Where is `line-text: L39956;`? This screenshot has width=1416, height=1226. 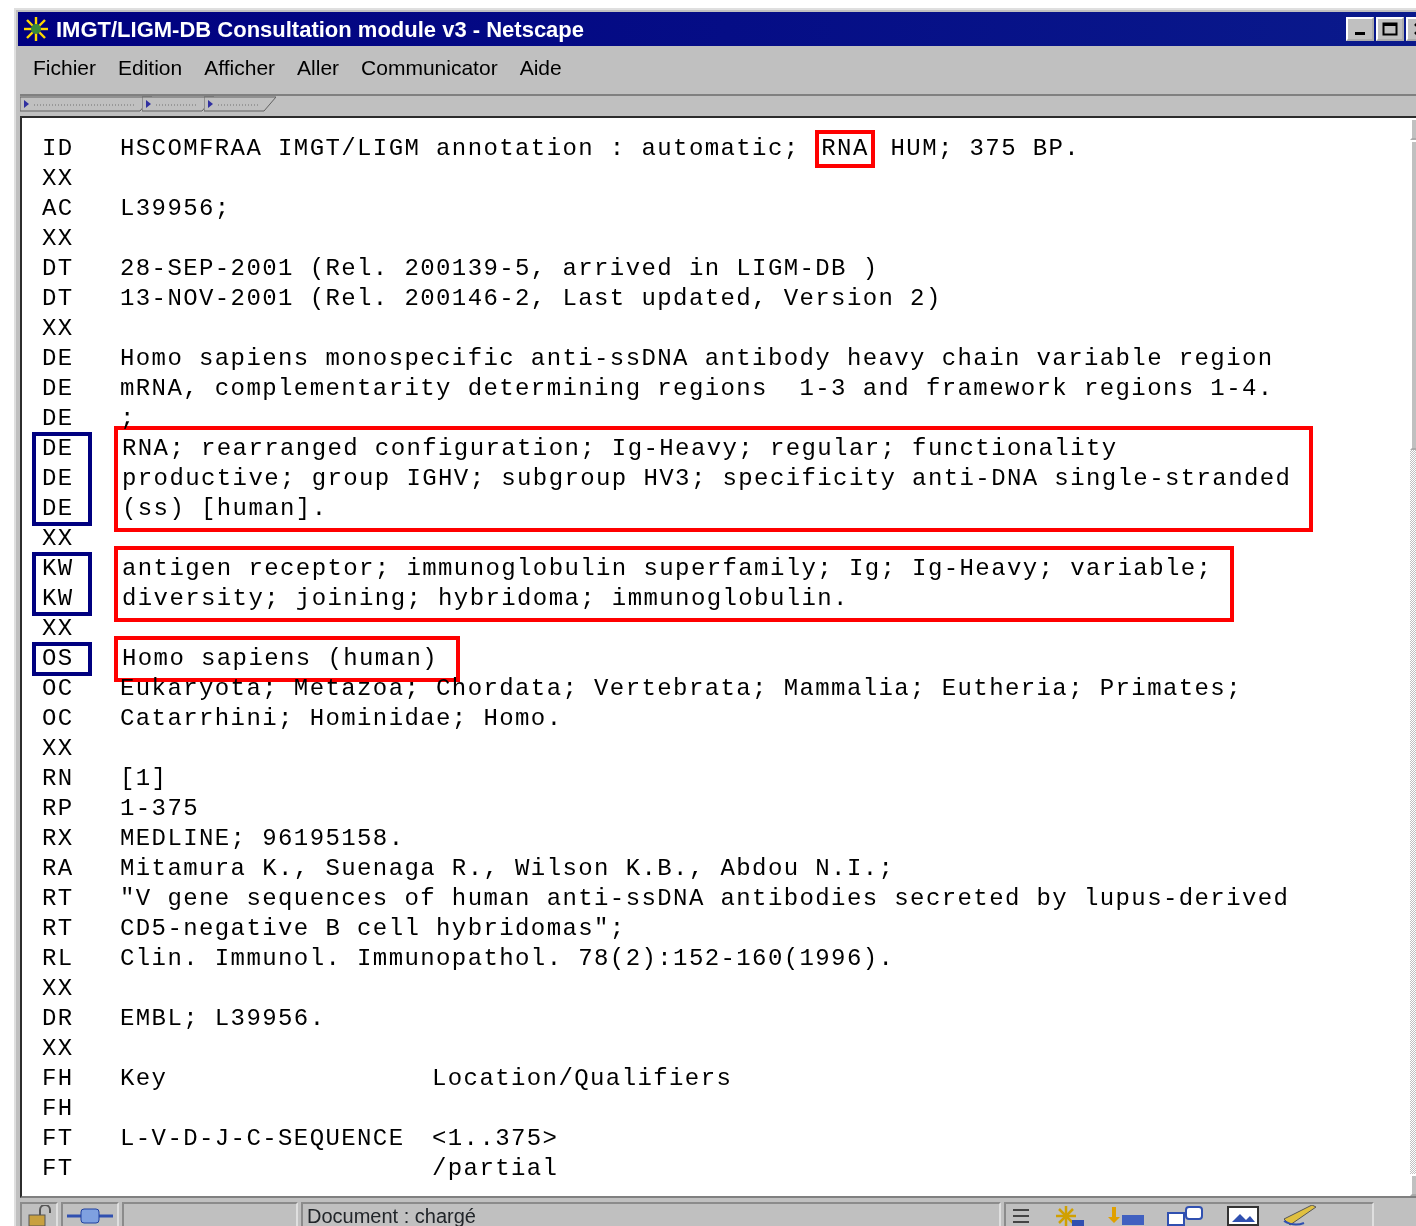 line-text: L39956; is located at coordinates (175, 208).